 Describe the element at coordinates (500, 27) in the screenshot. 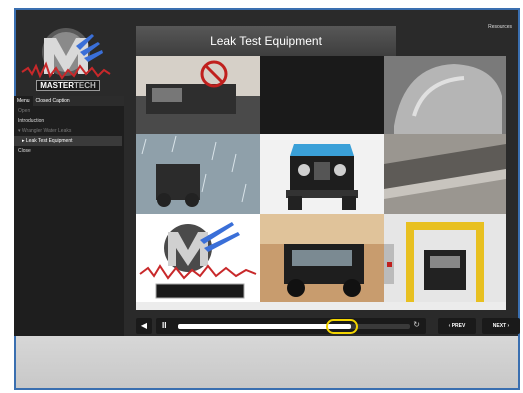

I see `resources-link: Resources` at that location.